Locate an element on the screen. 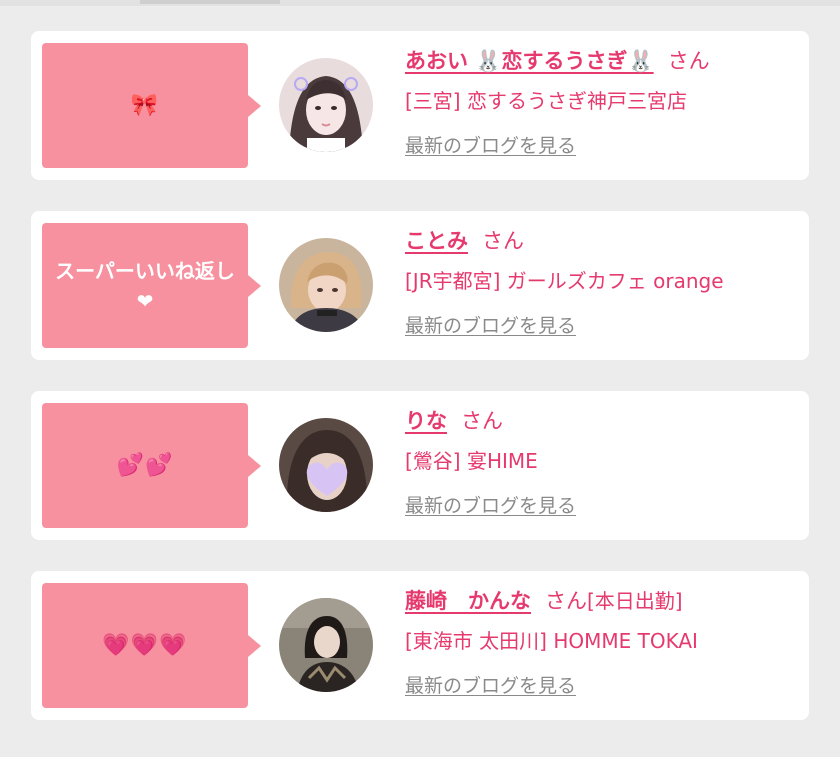  name-line: 藤崎 かんな さん[本日出勤] is located at coordinates (605, 601).